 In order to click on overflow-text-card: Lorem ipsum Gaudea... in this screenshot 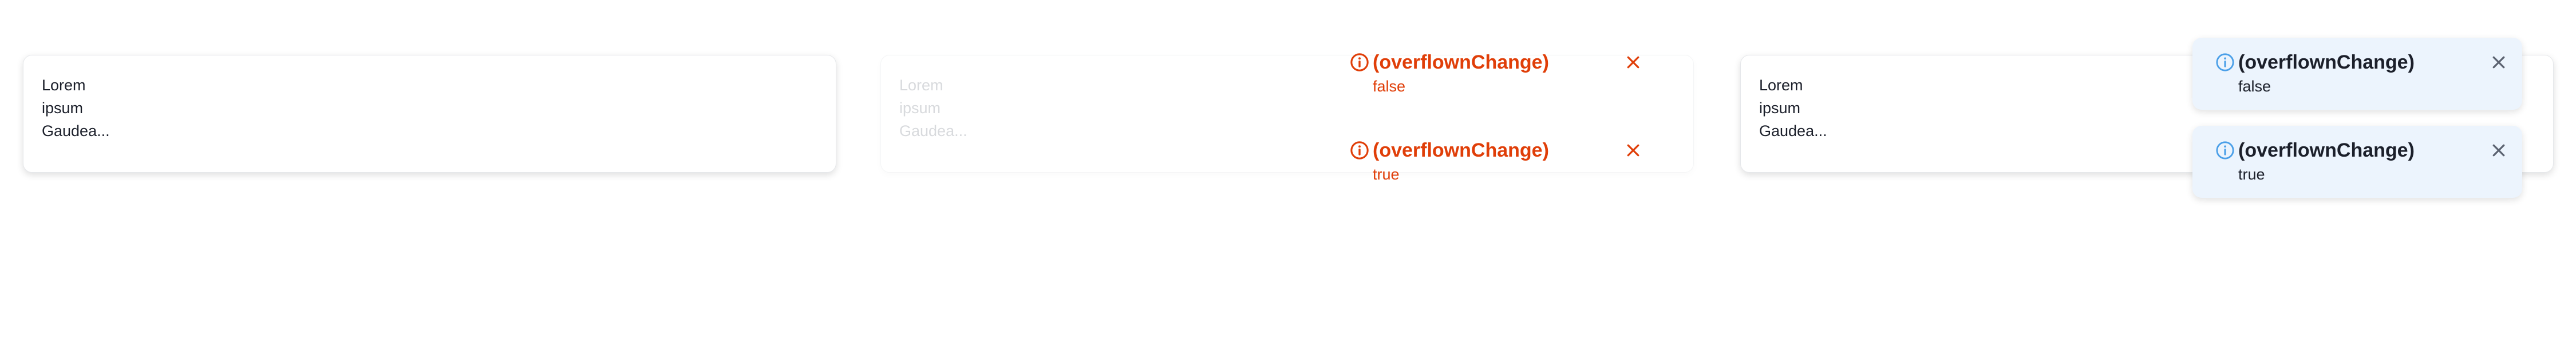, I will do `click(429, 114)`.